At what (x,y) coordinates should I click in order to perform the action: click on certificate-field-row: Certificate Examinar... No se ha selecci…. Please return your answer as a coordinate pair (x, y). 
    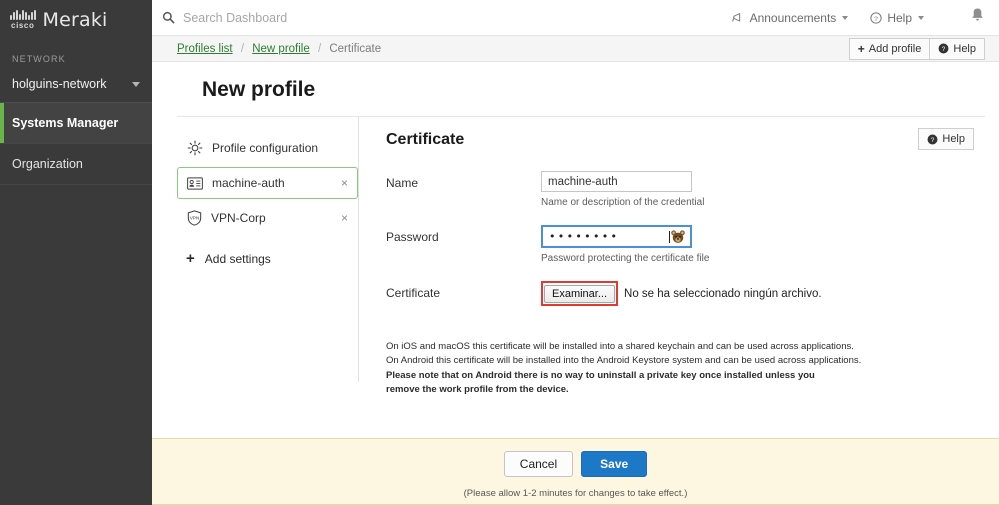
    Looking at the image, I should click on (685, 293).